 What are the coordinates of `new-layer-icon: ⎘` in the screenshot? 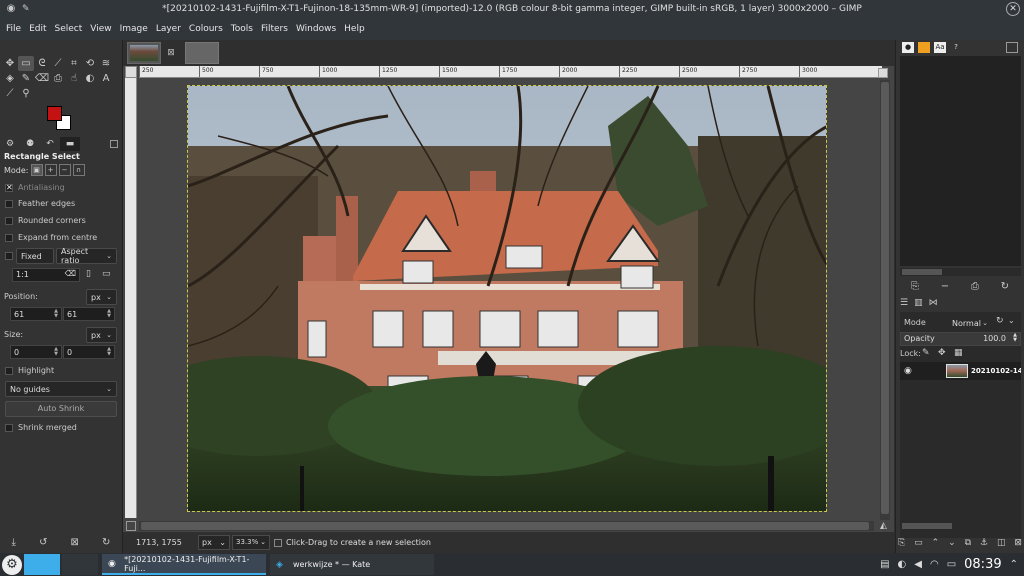 It's located at (901, 543).